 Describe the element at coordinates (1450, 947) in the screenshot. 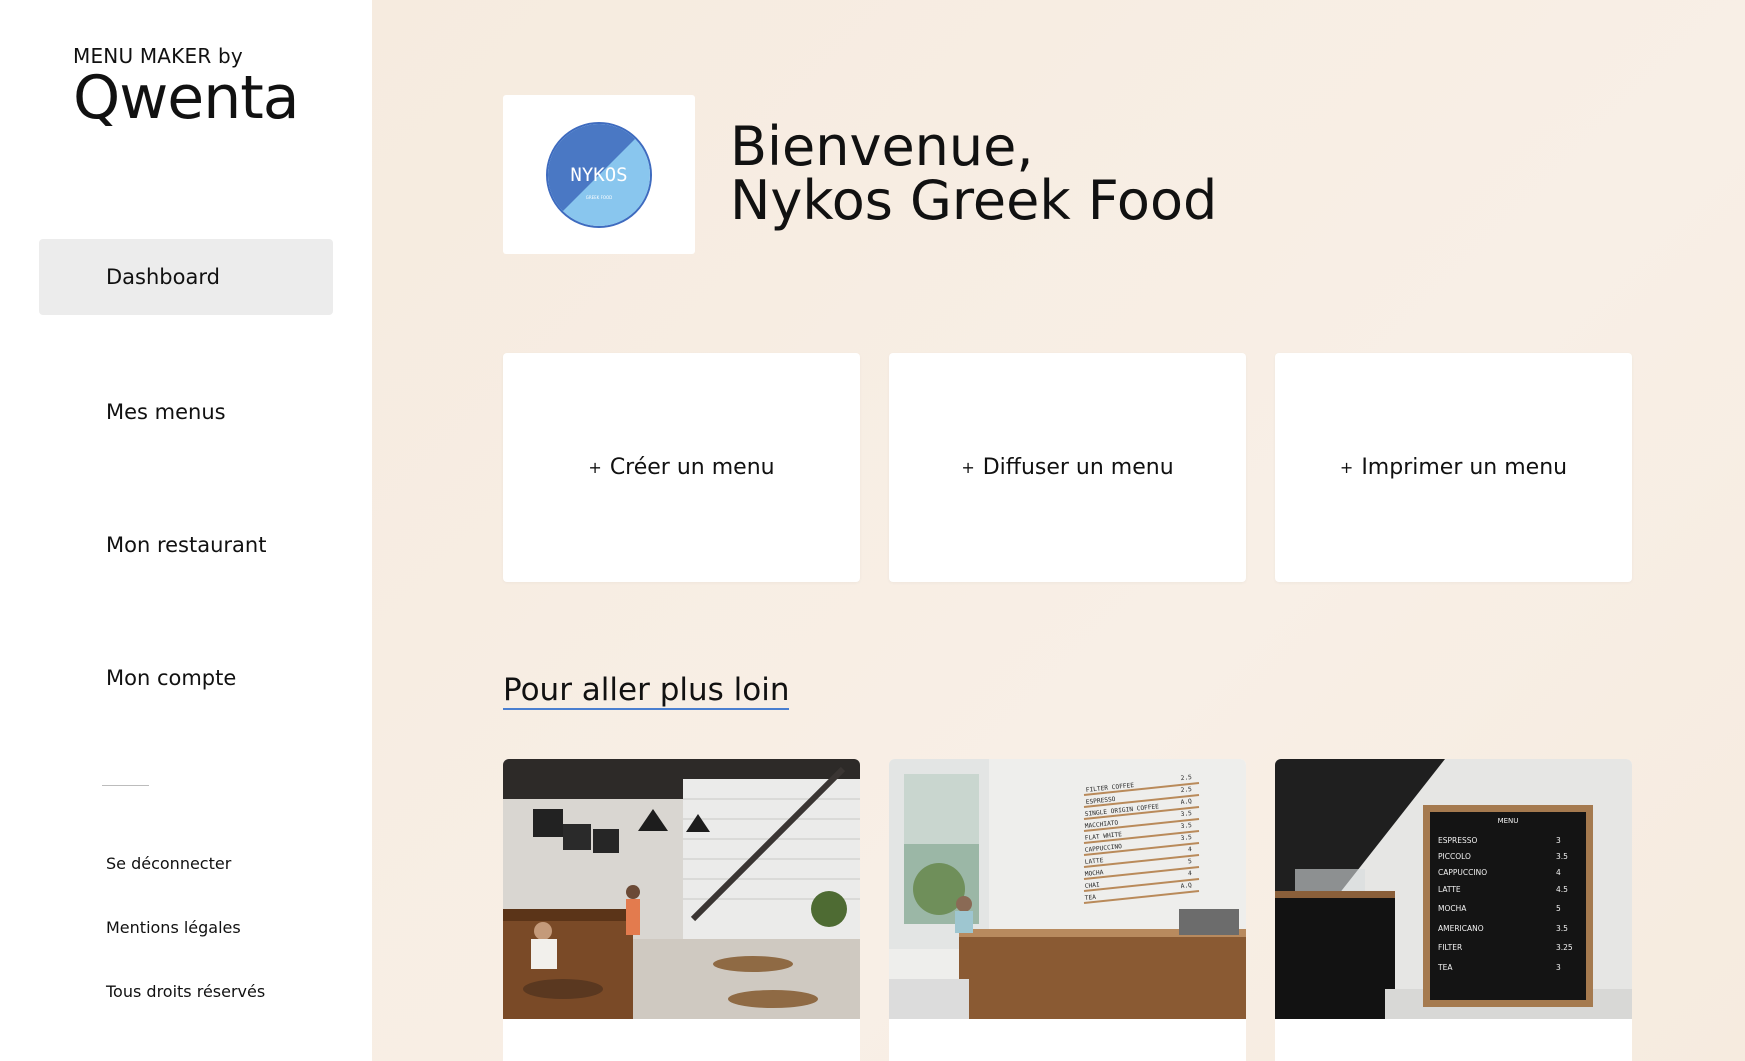

I see `menu-board-item: FILTER` at that location.